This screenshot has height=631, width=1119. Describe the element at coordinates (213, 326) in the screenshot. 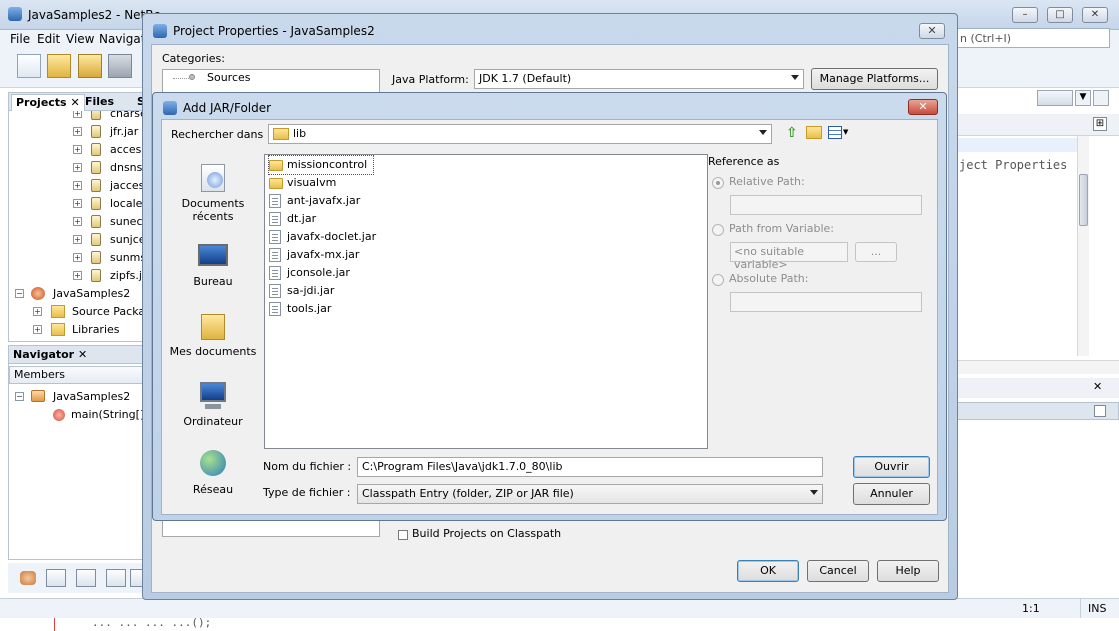

I see `my-documents-icon` at that location.